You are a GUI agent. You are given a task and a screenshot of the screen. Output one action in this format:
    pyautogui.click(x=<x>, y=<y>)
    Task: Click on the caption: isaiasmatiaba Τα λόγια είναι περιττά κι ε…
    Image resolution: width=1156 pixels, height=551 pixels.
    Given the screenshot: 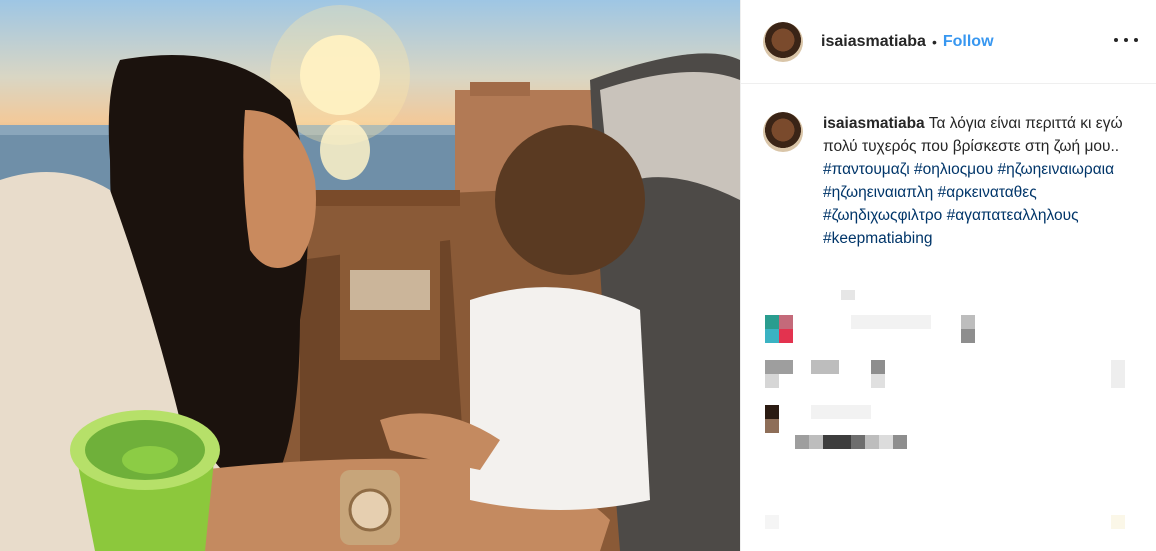 What is the action you would take?
    pyautogui.click(x=943, y=181)
    